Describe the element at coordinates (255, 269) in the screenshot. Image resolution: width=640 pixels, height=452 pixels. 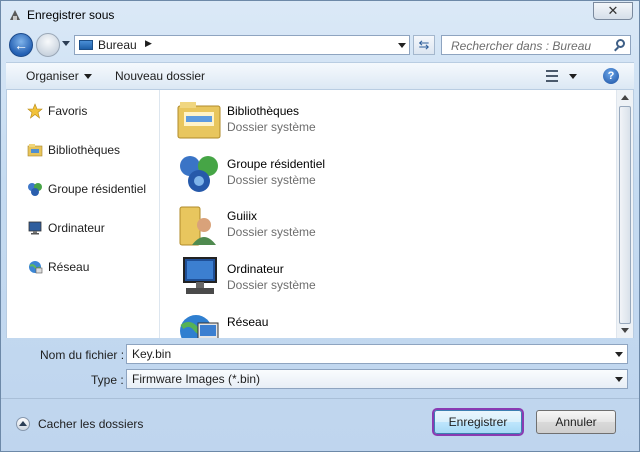
I see `file-name: Ordinateur` at that location.